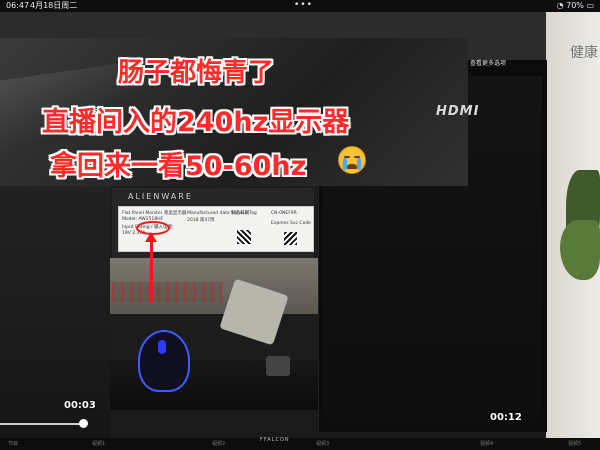  Describe the element at coordinates (303, 5) in the screenshot. I see `multitask-dots-icon: •••` at that location.